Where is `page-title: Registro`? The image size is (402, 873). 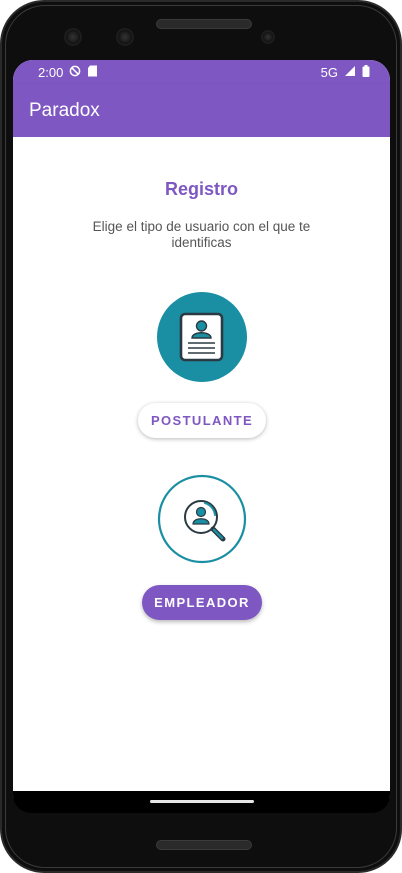 page-title: Registro is located at coordinates (201, 189).